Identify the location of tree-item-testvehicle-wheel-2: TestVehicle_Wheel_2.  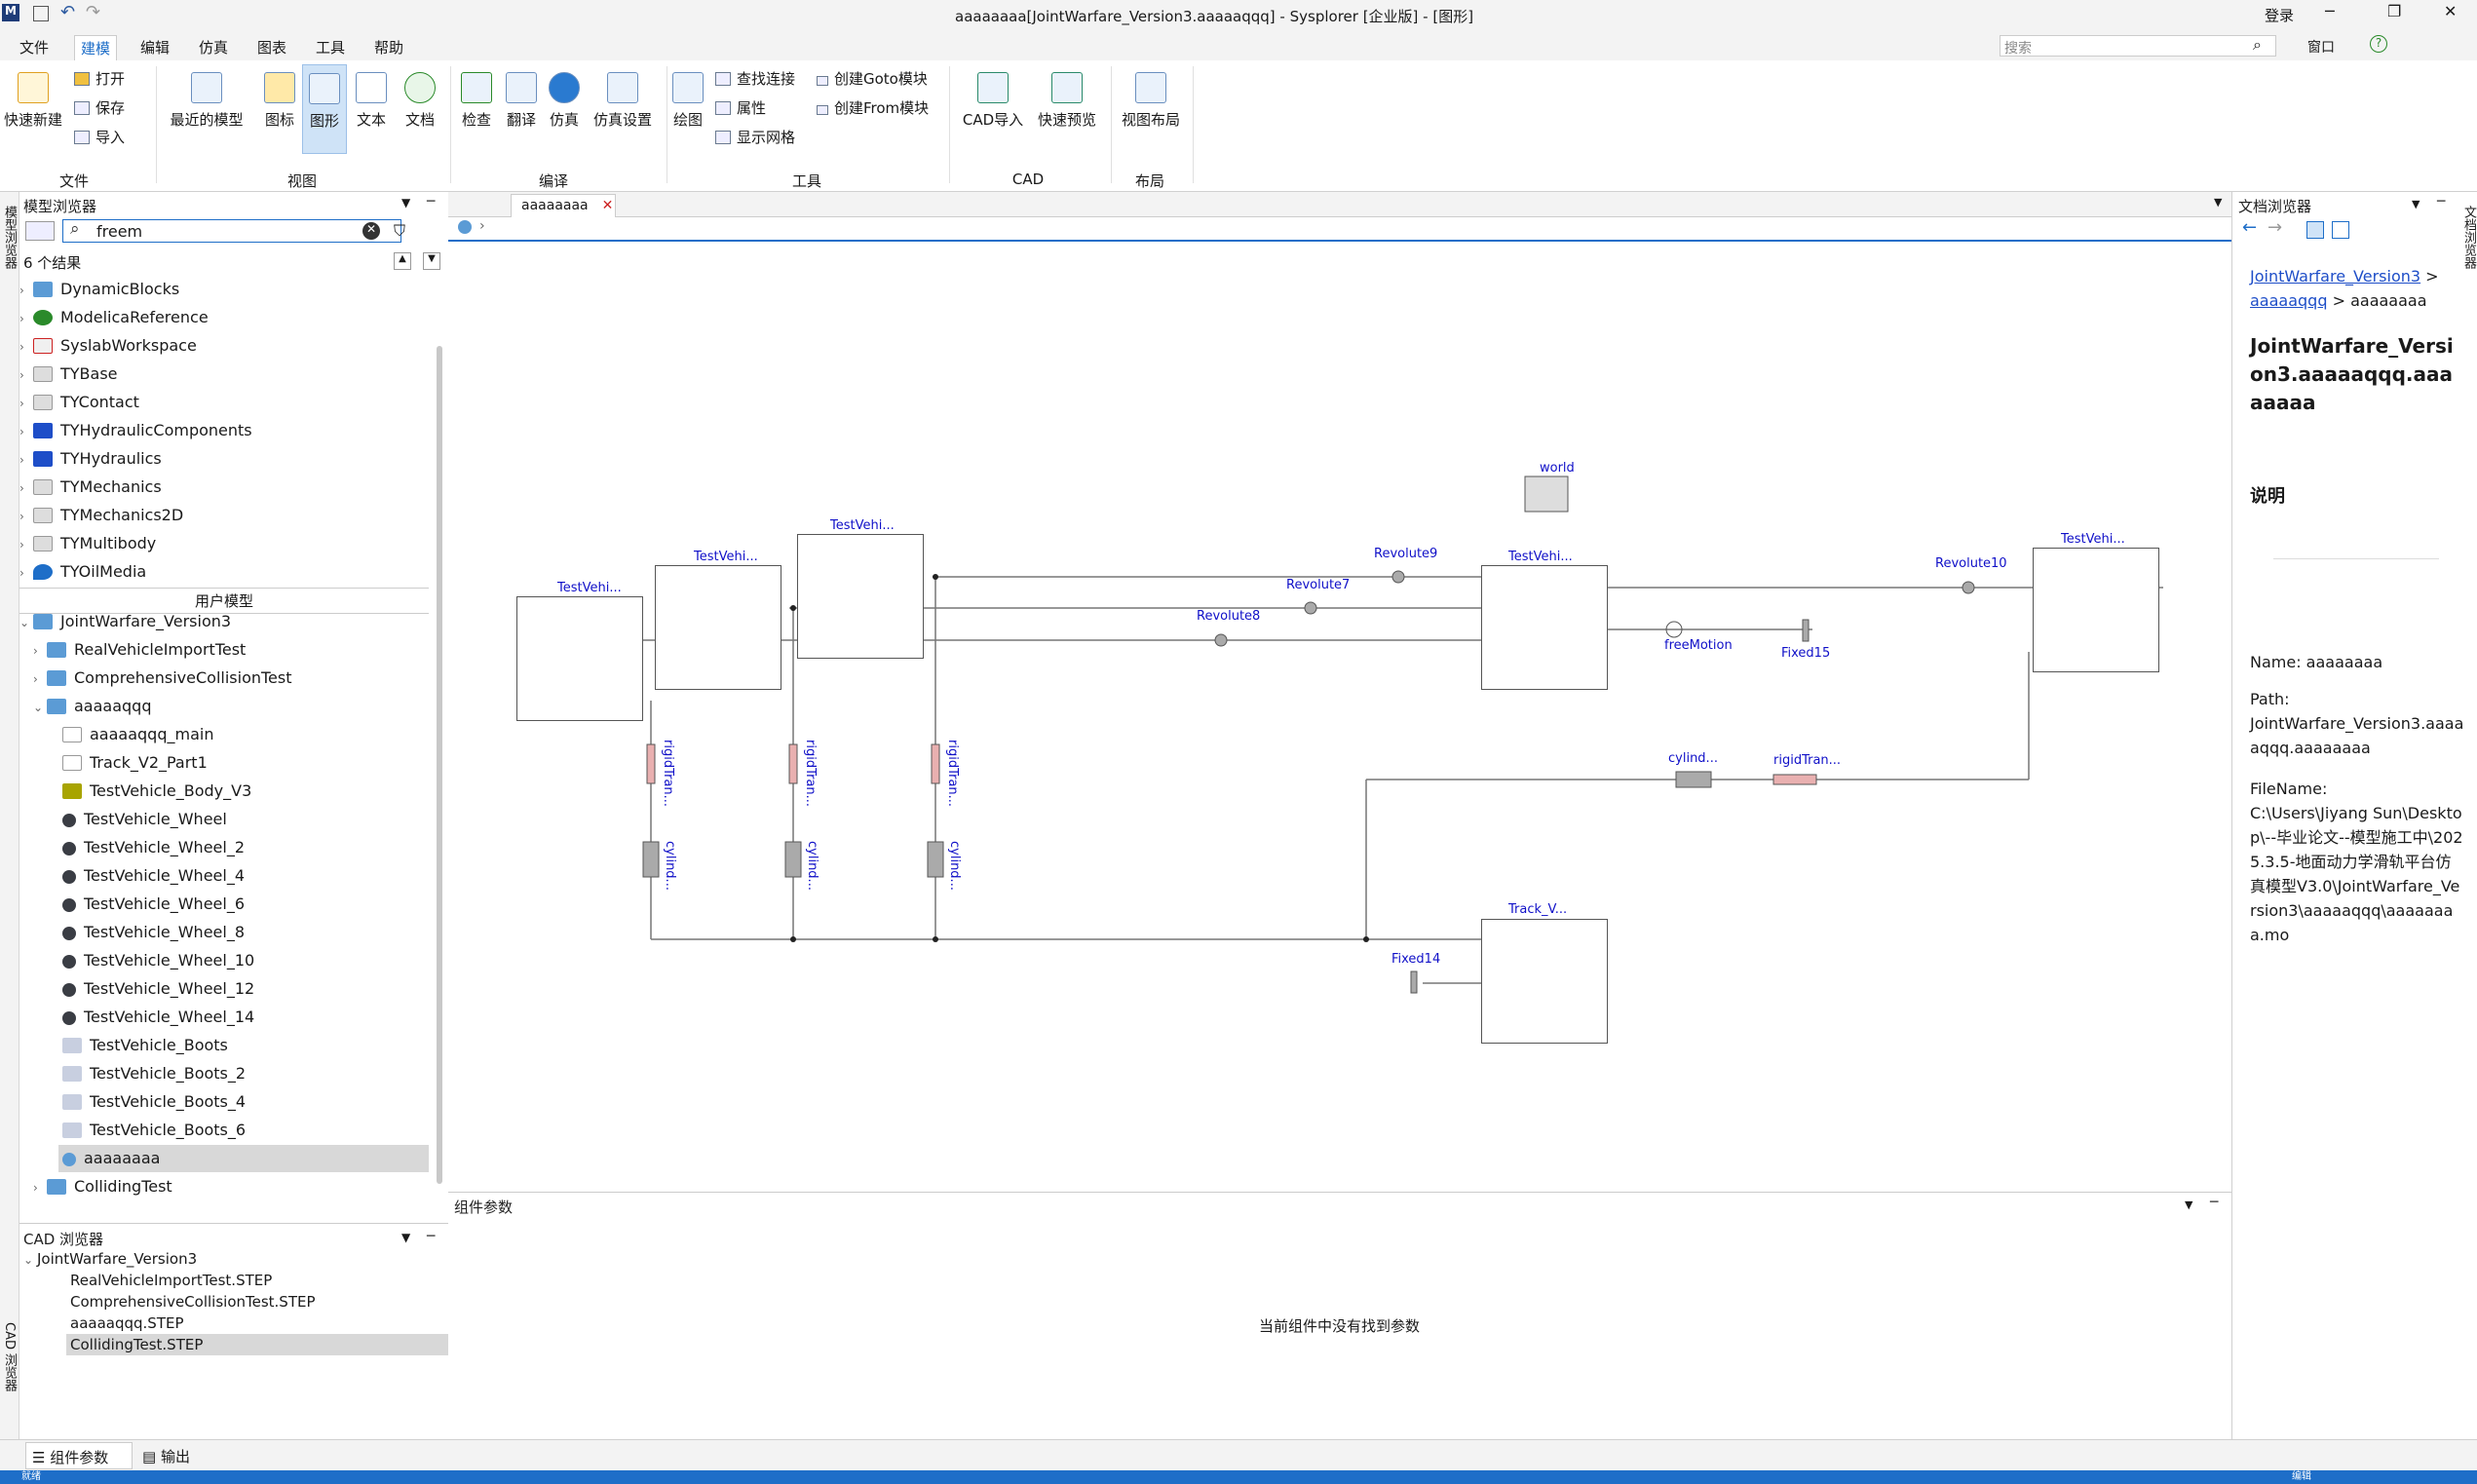
(153, 847).